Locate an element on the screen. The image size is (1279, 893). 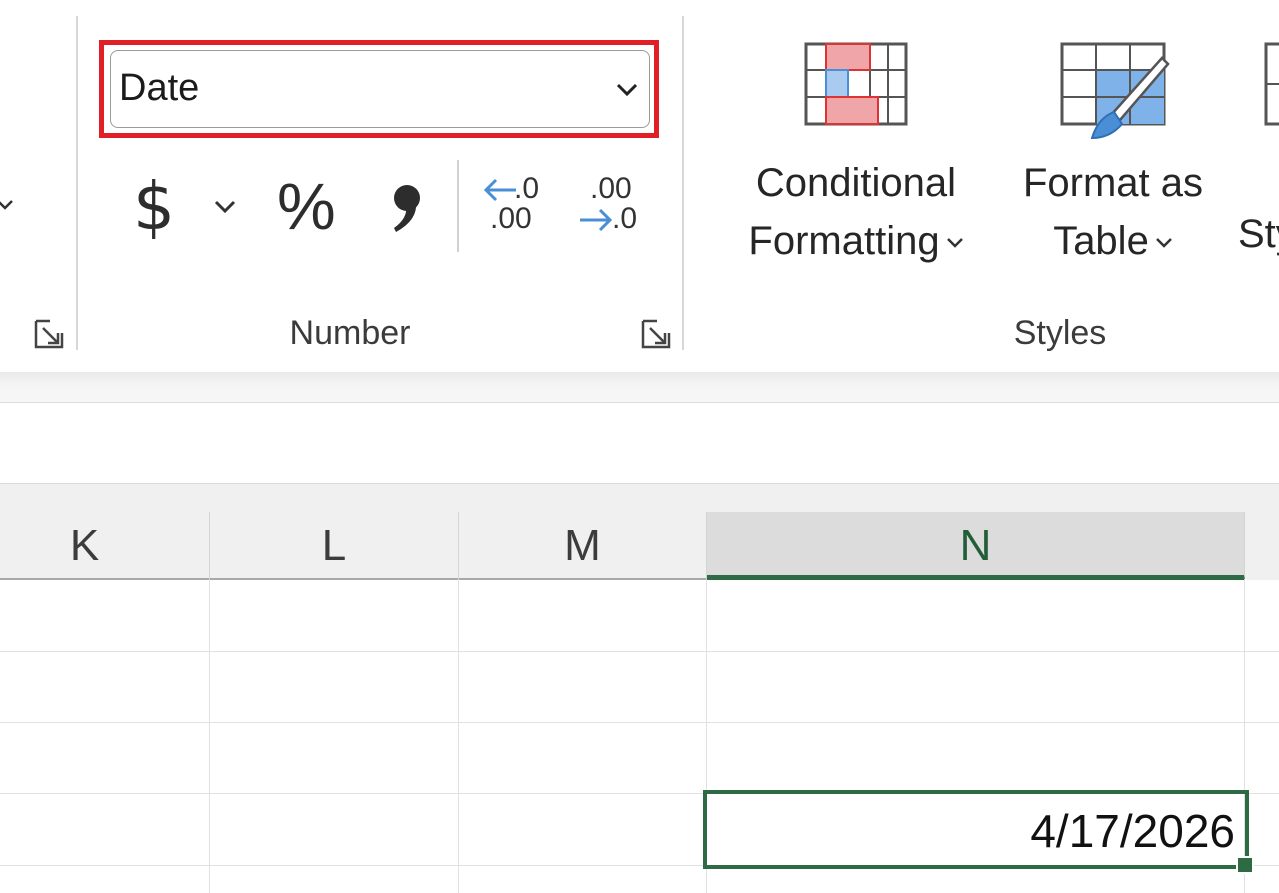
format-as-table-button: Format as Table is located at coordinates (1113, 156).